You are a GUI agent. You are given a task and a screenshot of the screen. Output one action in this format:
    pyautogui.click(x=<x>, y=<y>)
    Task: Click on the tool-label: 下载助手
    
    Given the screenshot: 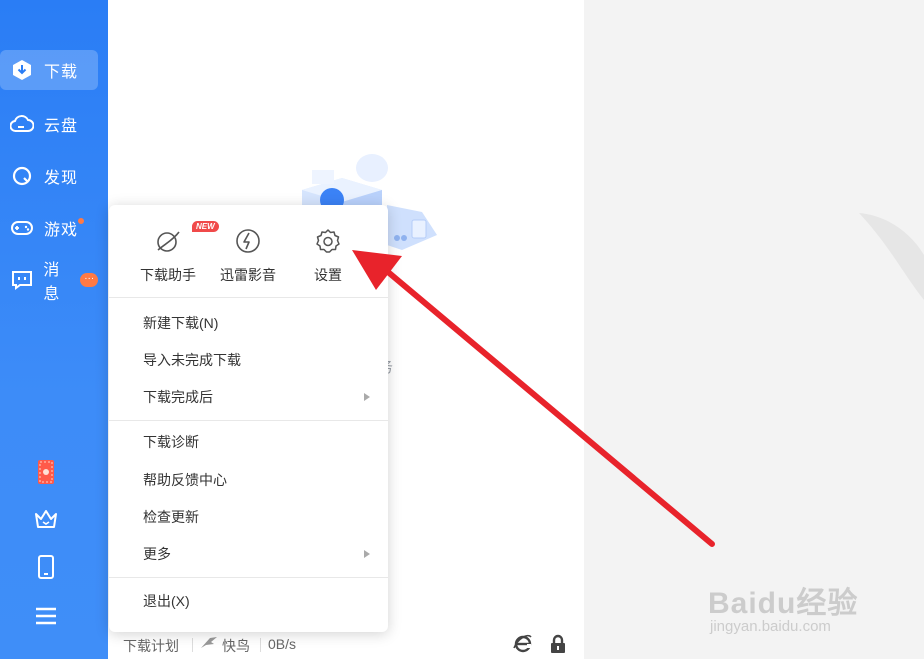 What is the action you would take?
    pyautogui.click(x=168, y=275)
    